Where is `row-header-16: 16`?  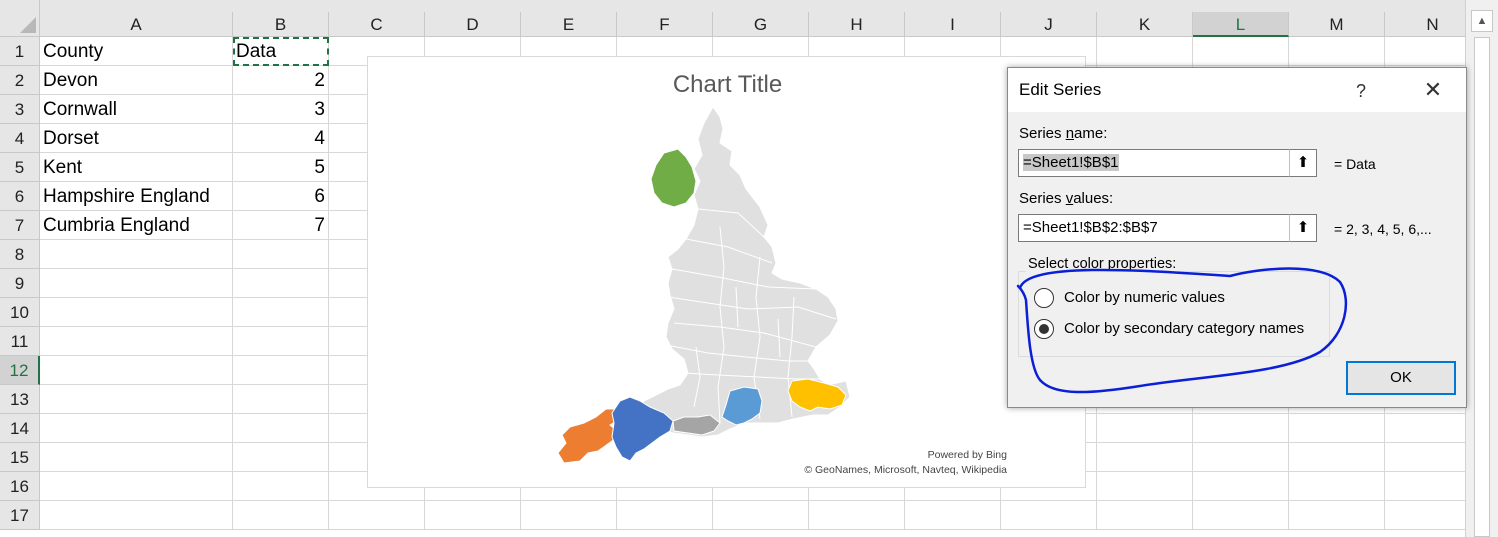 row-header-16: 16 is located at coordinates (20, 486).